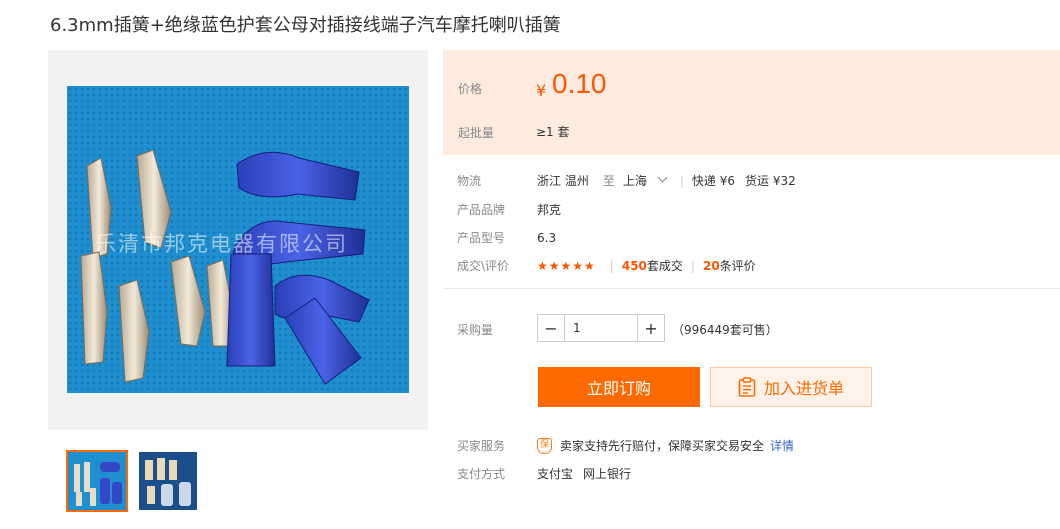 This screenshot has height=529, width=1060. Describe the element at coordinates (551, 328) in the screenshot. I see `decrease-button: −` at that location.